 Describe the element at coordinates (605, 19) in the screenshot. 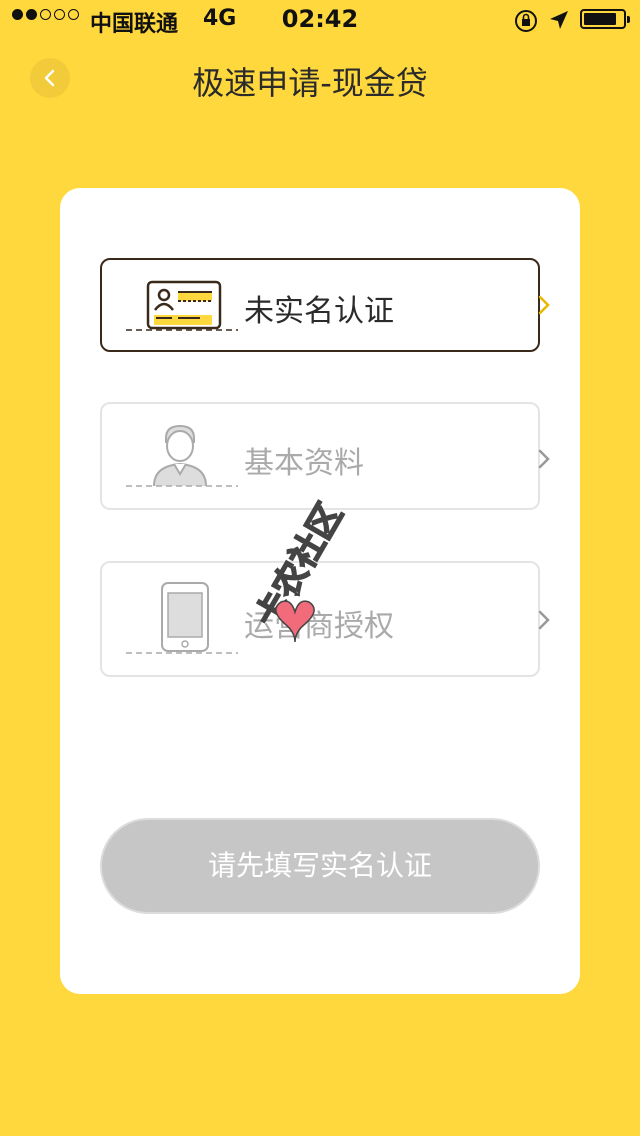

I see `battery-icon` at that location.